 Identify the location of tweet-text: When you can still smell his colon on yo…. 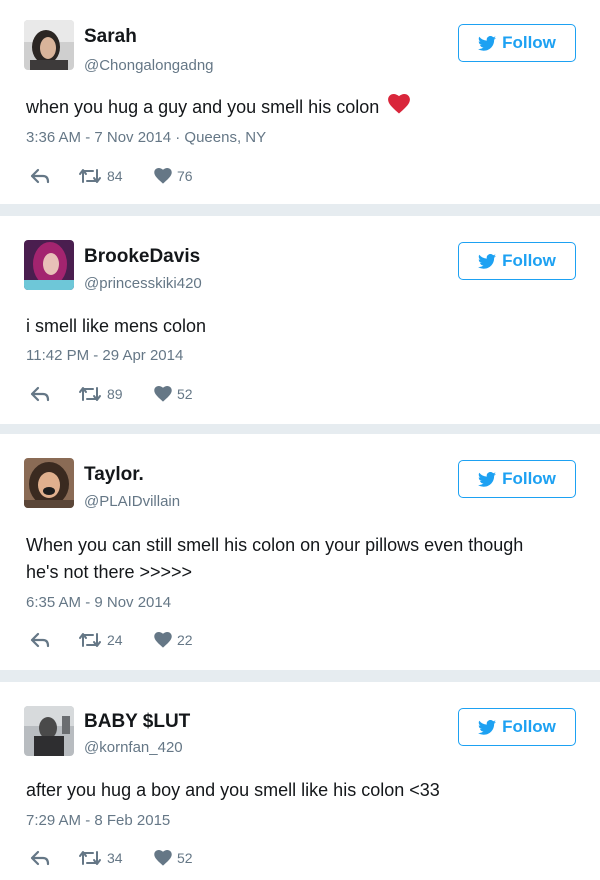
(275, 558).